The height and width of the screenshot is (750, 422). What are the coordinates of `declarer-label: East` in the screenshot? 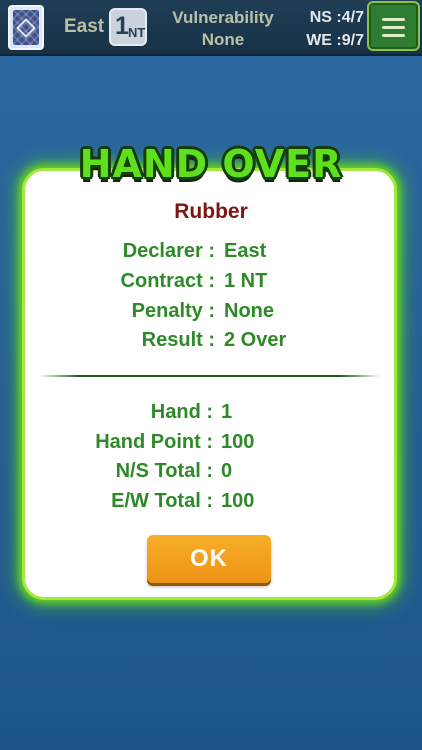 It's located at (84, 26).